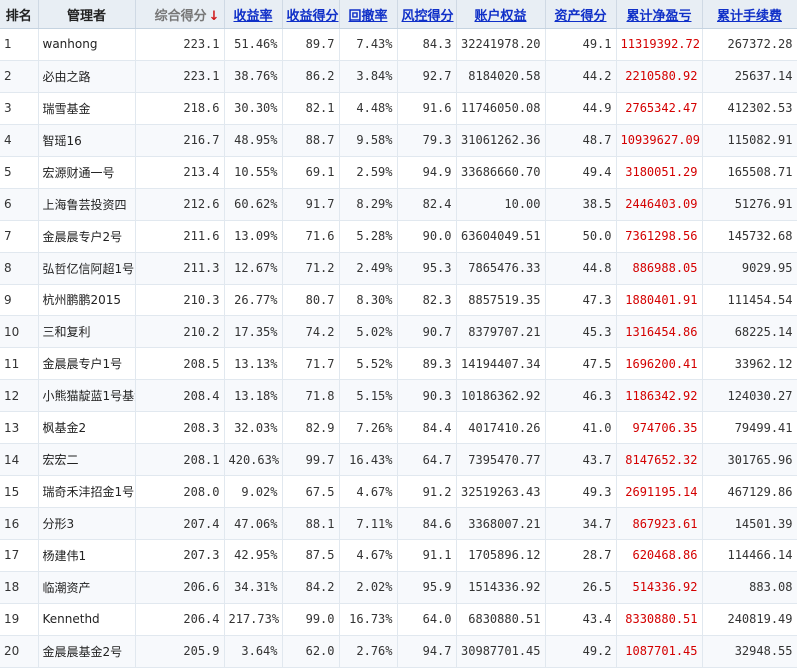  I want to click on sort-link-cum-pnl: 累计净盈亏, so click(658, 16).